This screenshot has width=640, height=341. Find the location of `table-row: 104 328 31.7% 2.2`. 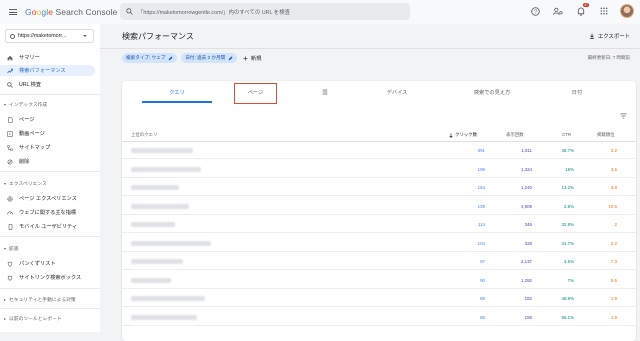

table-row: 104 328 31.7% 2.2 is located at coordinates (379, 244).